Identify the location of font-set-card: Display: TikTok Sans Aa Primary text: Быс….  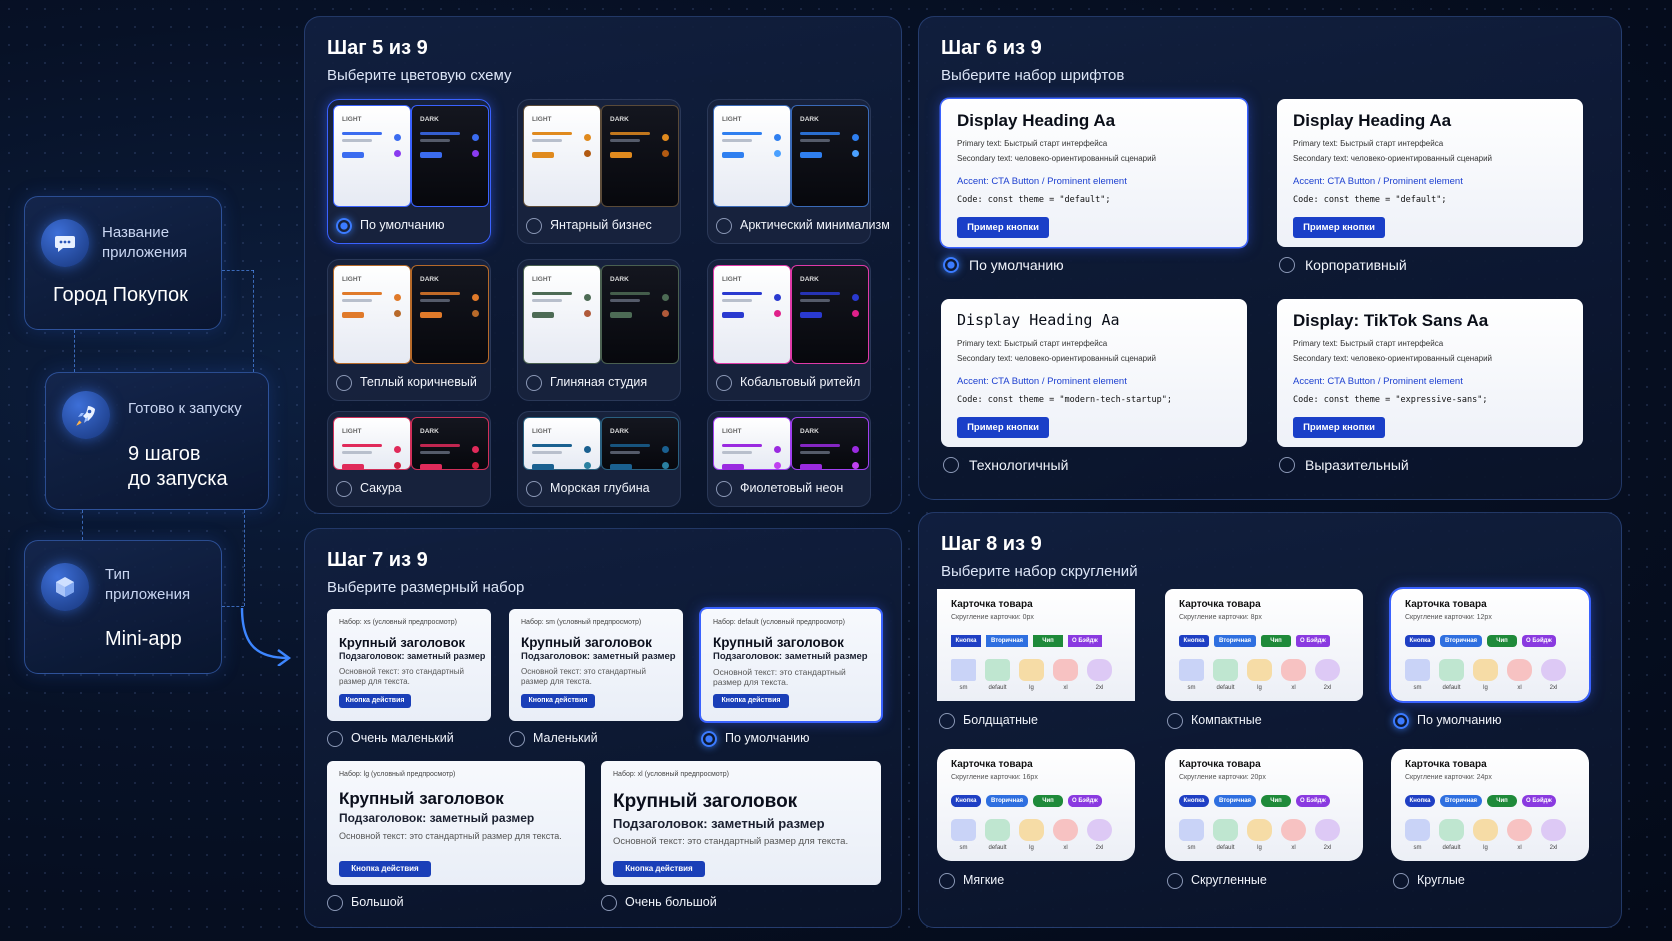
(1430, 373).